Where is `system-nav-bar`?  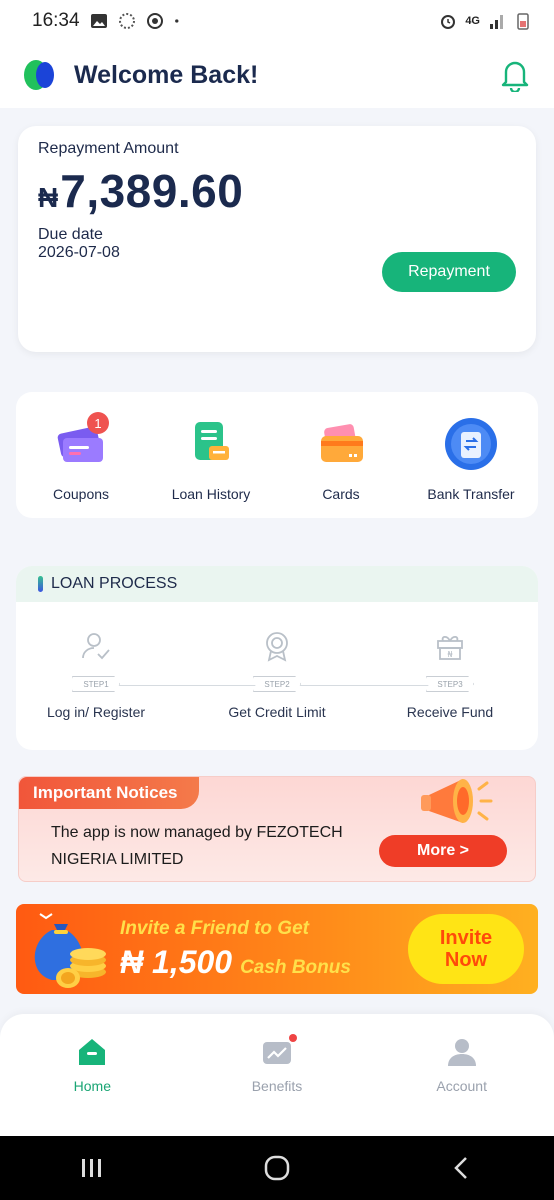 system-nav-bar is located at coordinates (277, 1168).